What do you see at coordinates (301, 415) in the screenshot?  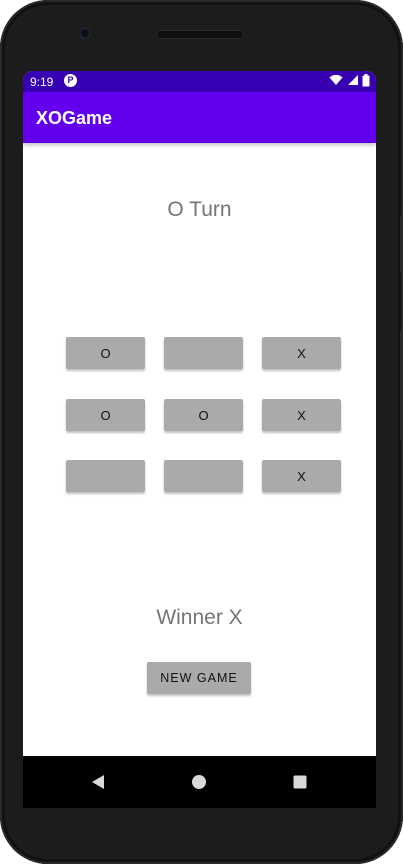 I see `cell-1-2: X` at bounding box center [301, 415].